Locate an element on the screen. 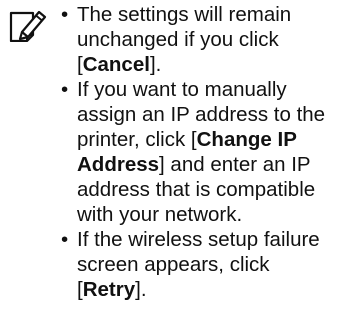  note-text: address that is compatible is located at coordinates (196, 189).